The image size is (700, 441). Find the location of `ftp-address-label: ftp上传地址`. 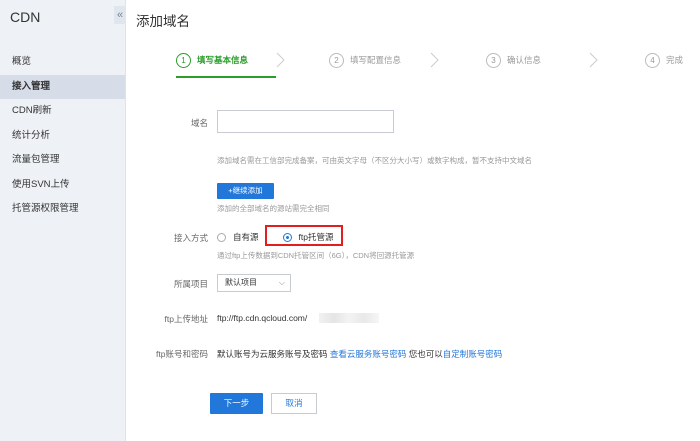

ftp-address-label: ftp上传地址 is located at coordinates (186, 319).